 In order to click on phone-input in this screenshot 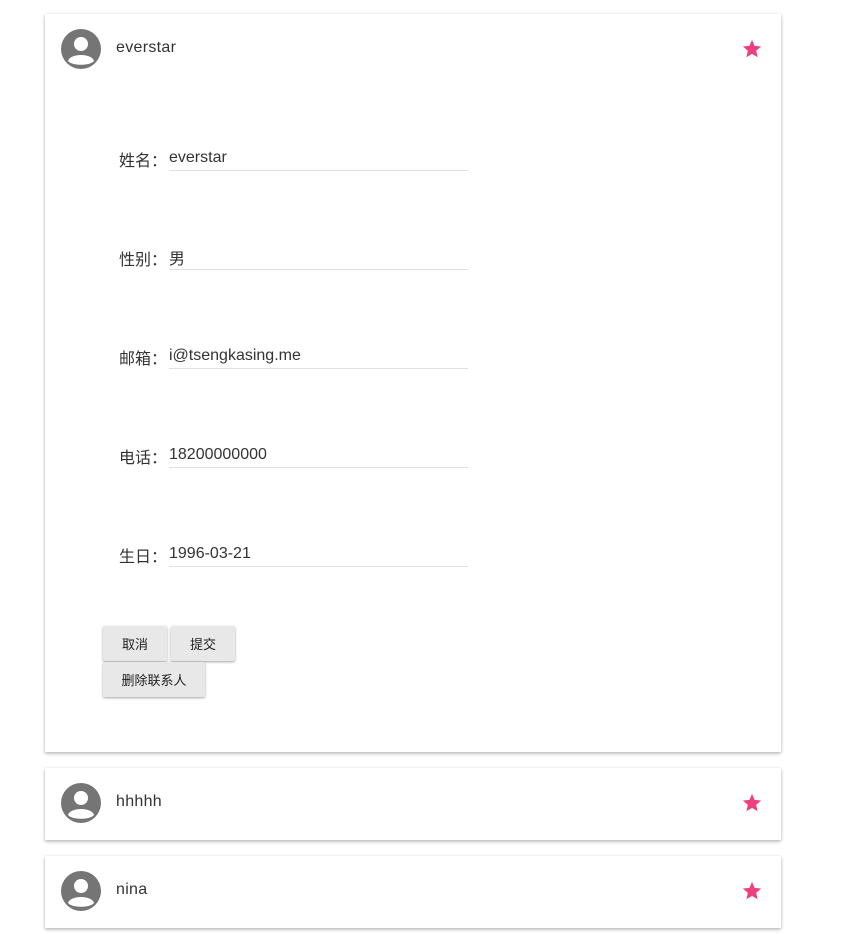, I will do `click(318, 455)`.